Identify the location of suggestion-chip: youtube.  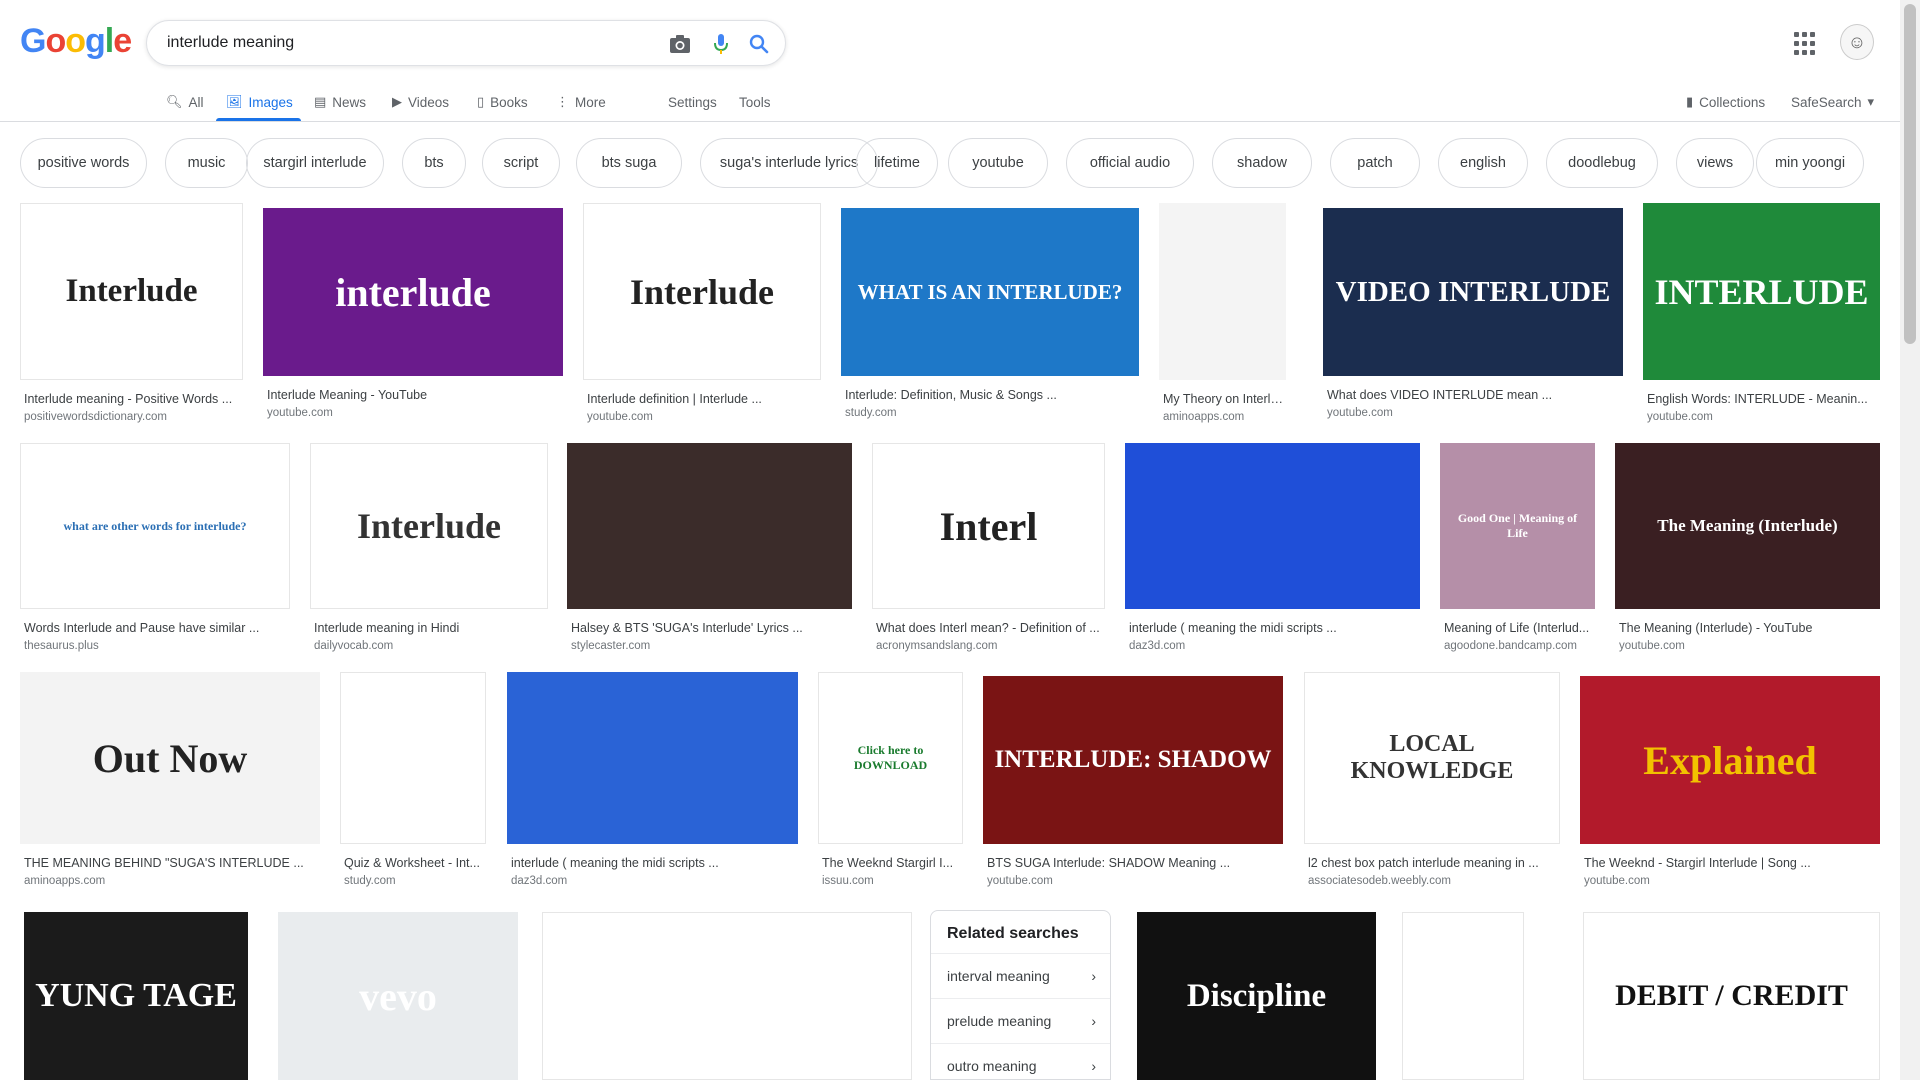
(998, 163).